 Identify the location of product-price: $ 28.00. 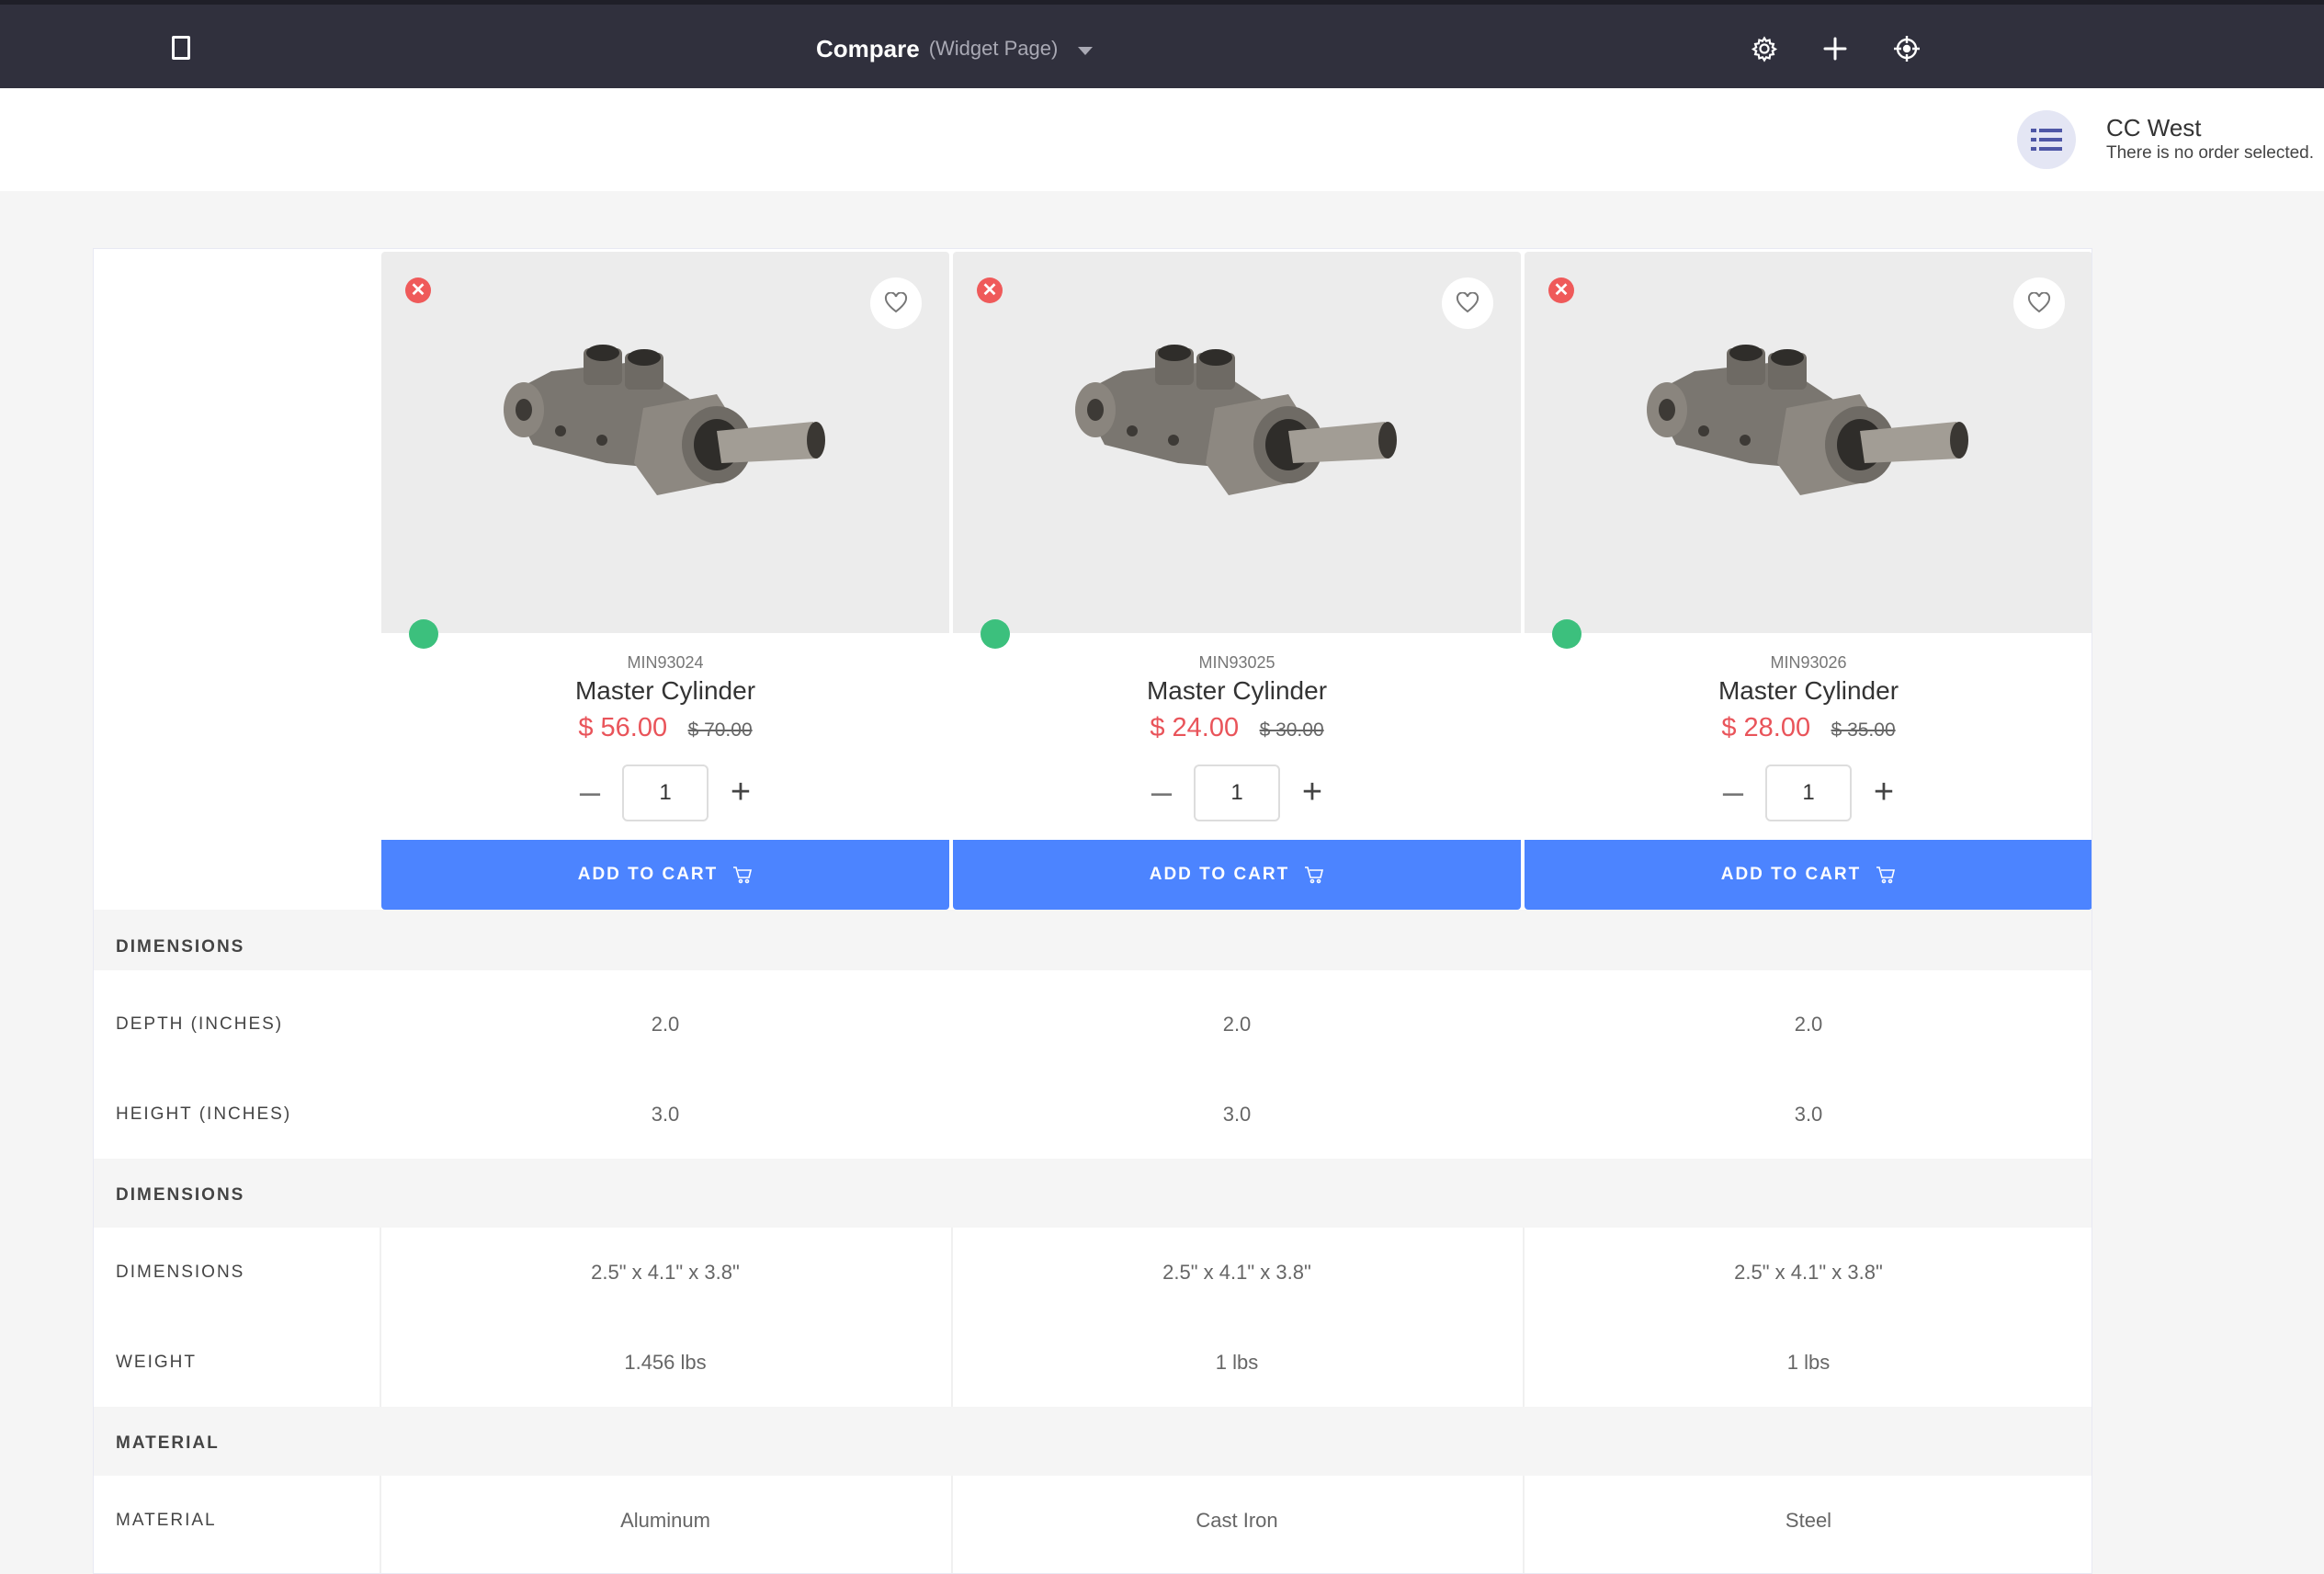
(1766, 727).